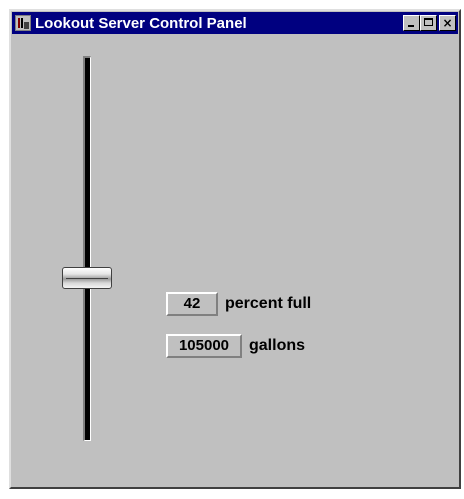  I want to click on slider-thumb, so click(87, 278).